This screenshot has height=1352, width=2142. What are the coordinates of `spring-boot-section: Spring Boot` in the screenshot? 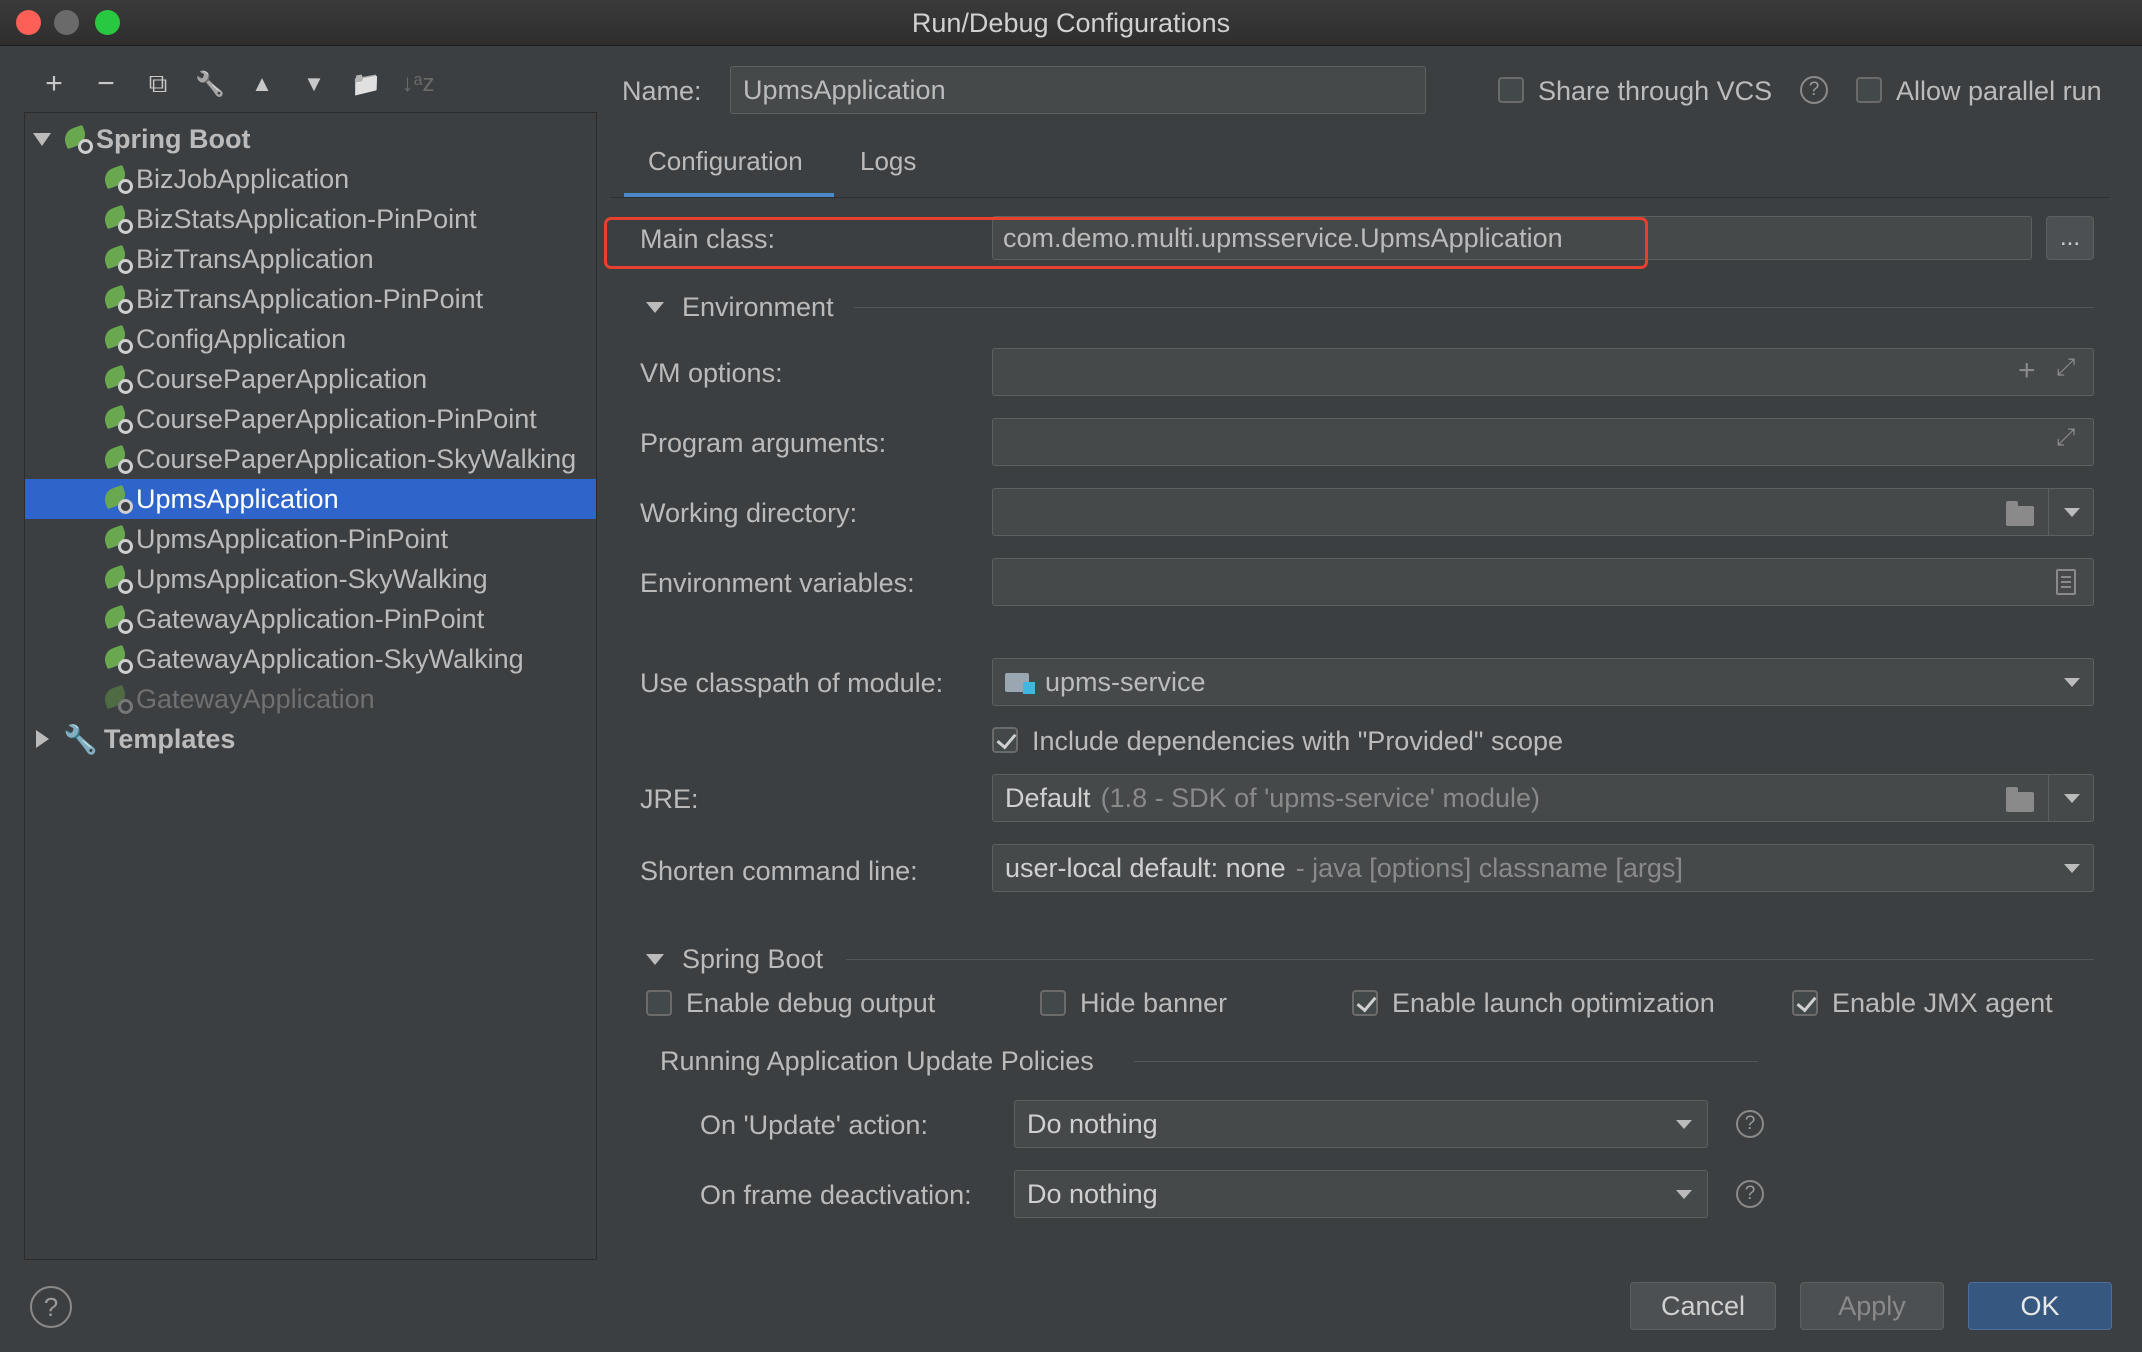 It's located at (734, 959).